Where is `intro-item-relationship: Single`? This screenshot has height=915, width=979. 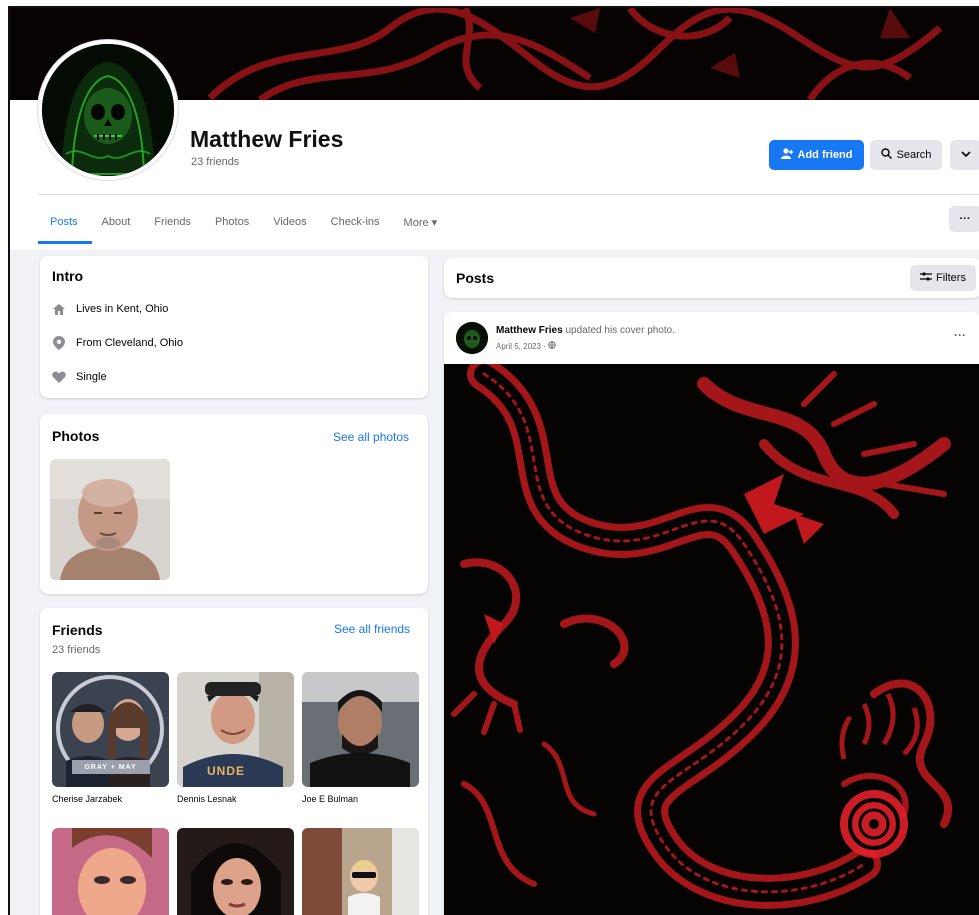
intro-item-relationship: Single is located at coordinates (79, 377).